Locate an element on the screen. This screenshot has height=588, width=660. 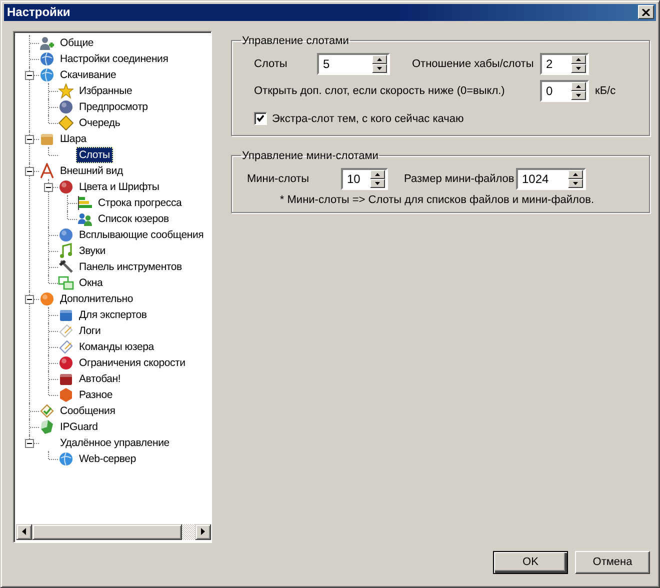
tree-item: Цвета и Шрифты is located at coordinates (119, 186).